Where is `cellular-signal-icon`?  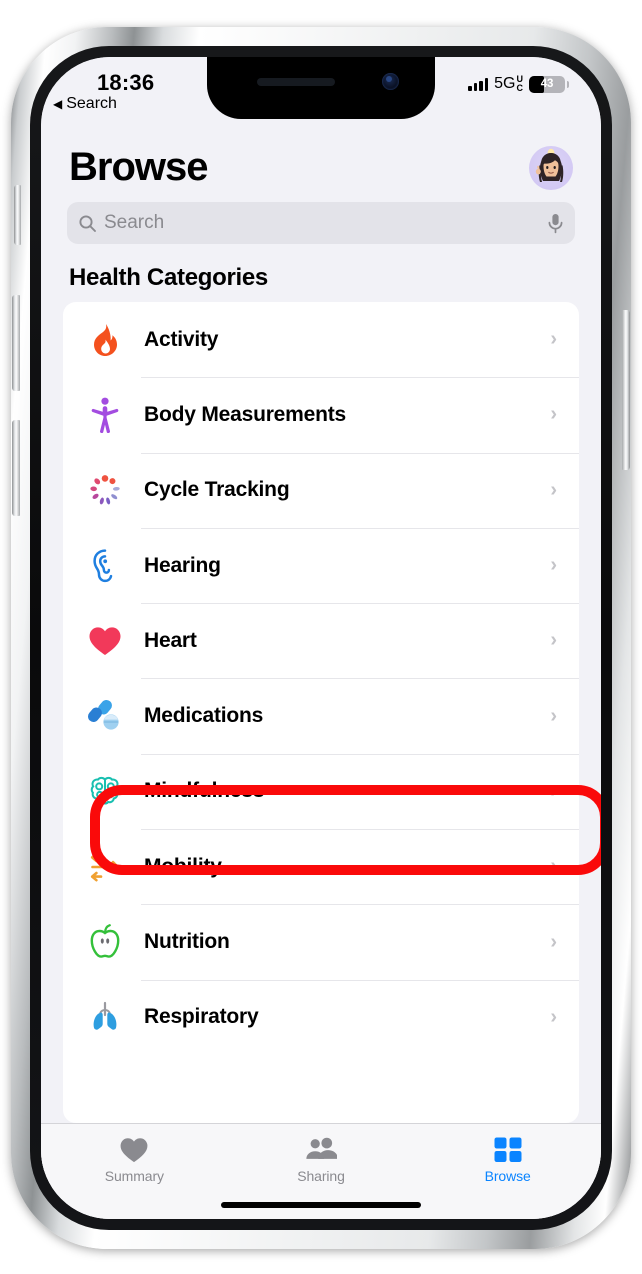 cellular-signal-icon is located at coordinates (478, 84).